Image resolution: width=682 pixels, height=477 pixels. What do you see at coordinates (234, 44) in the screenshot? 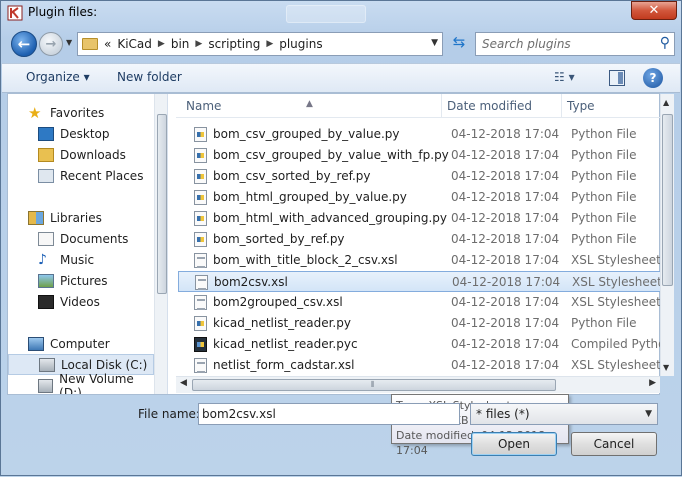
I see `breadcrumb-scripting: scripting` at bounding box center [234, 44].